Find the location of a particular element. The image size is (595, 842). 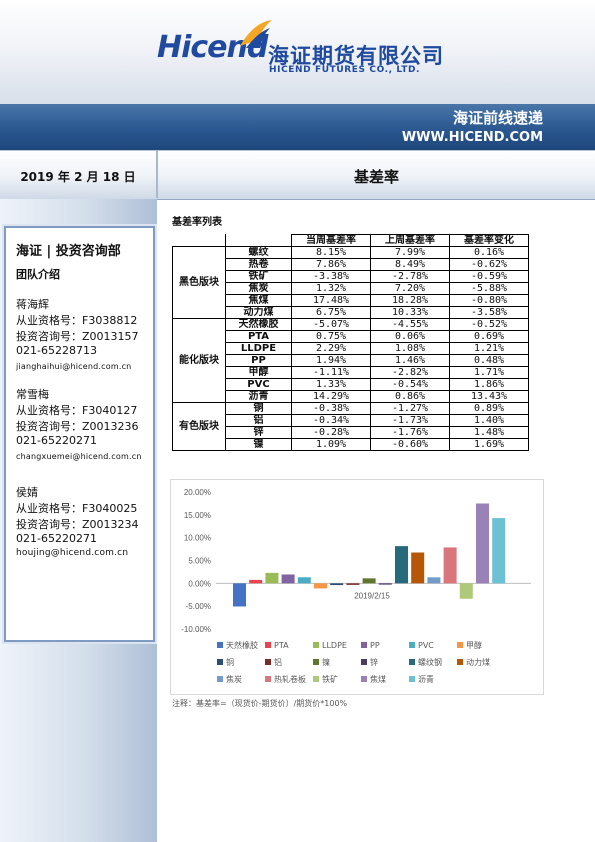

commodity-name: 铁矿 is located at coordinates (258, 276).